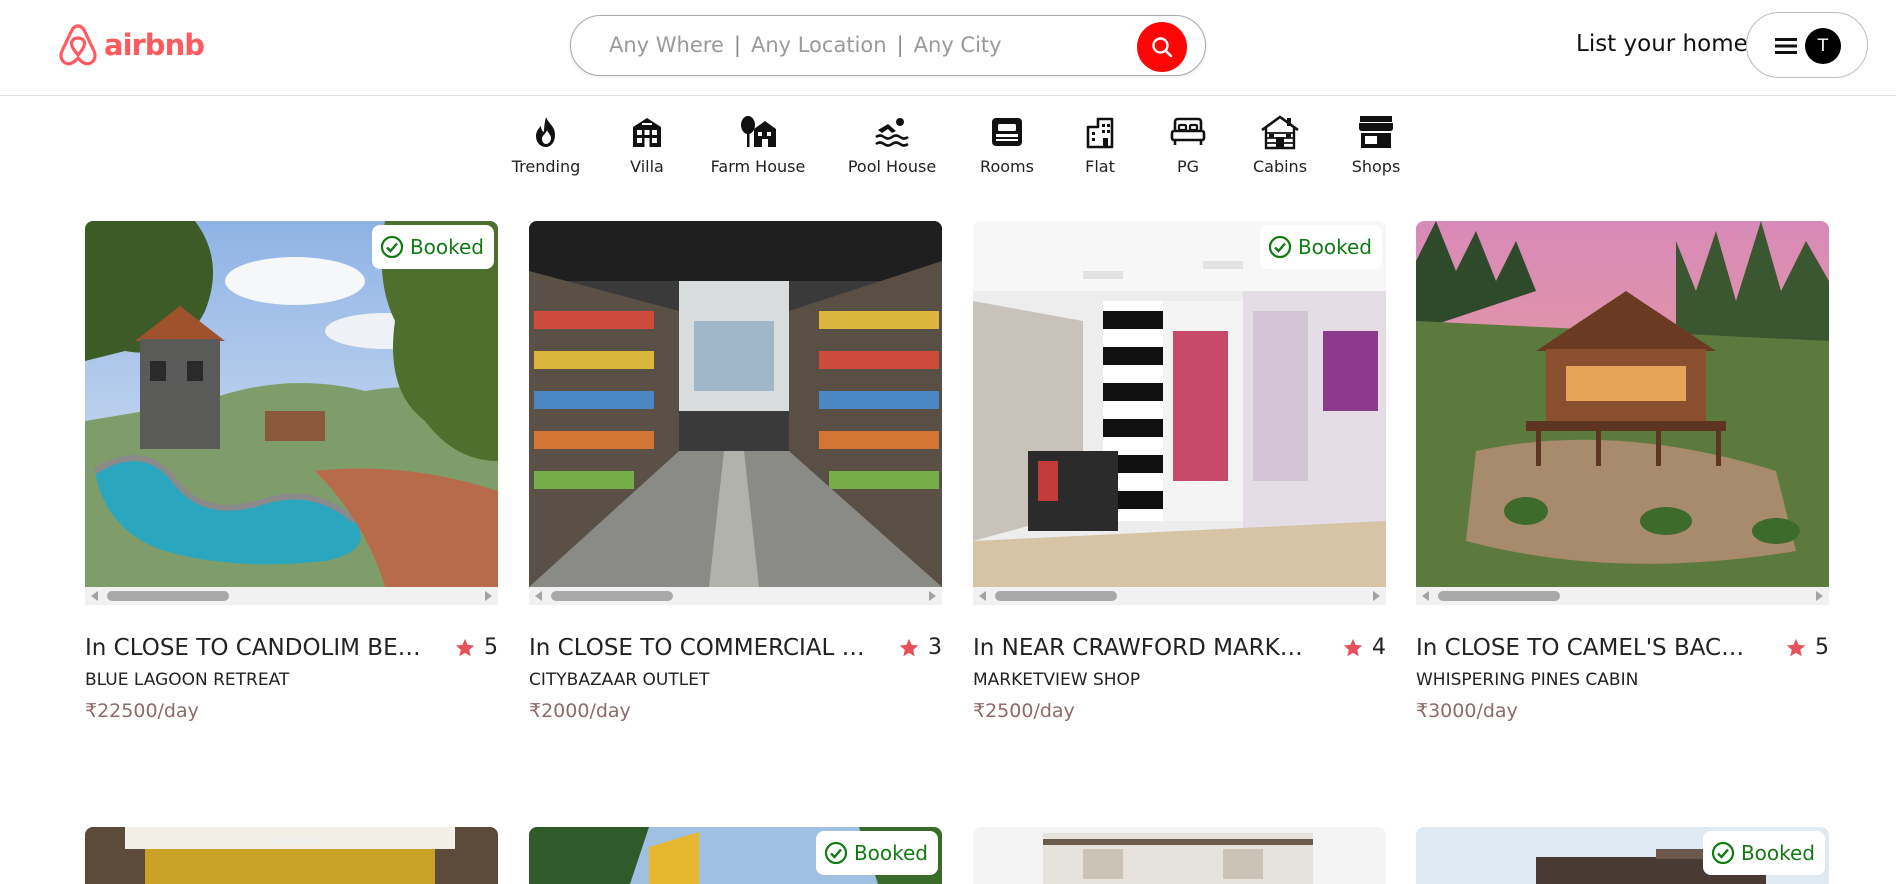 Image resolution: width=1896 pixels, height=884 pixels. I want to click on listing-title: In CLOSE TO COMMERCIAL STREET, so click(699, 648).